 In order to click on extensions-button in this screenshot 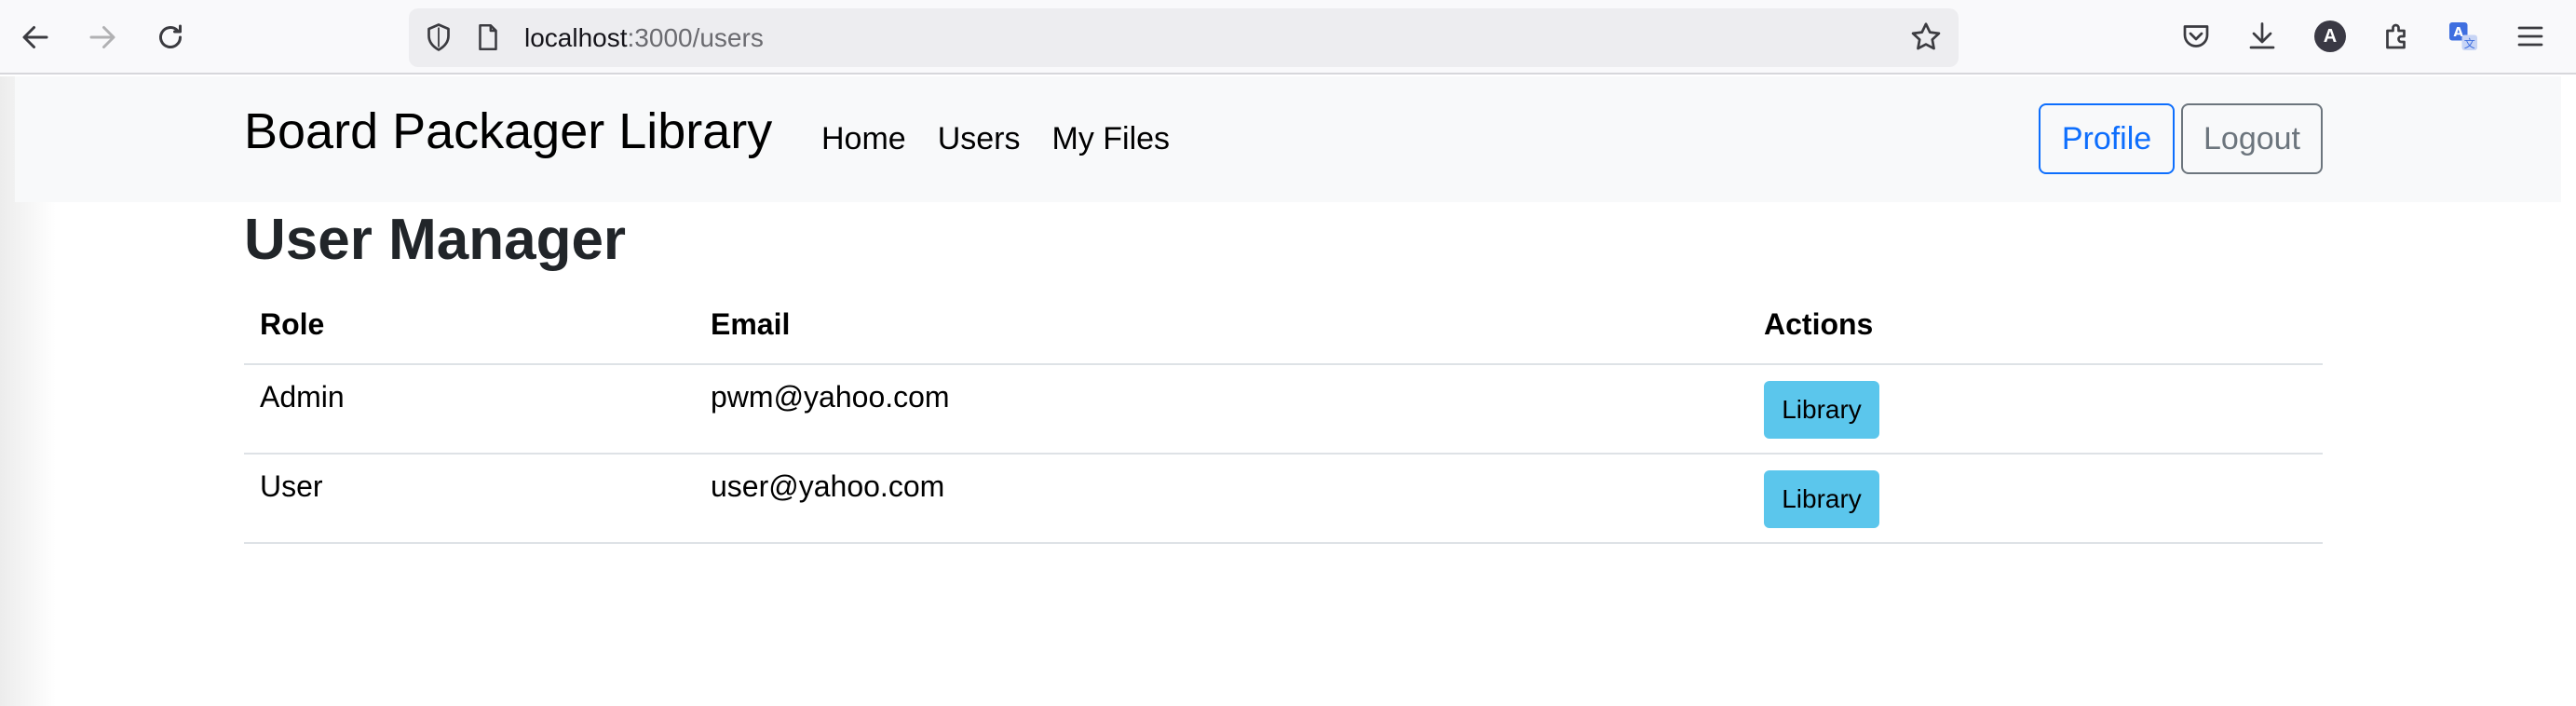, I will do `click(2397, 36)`.